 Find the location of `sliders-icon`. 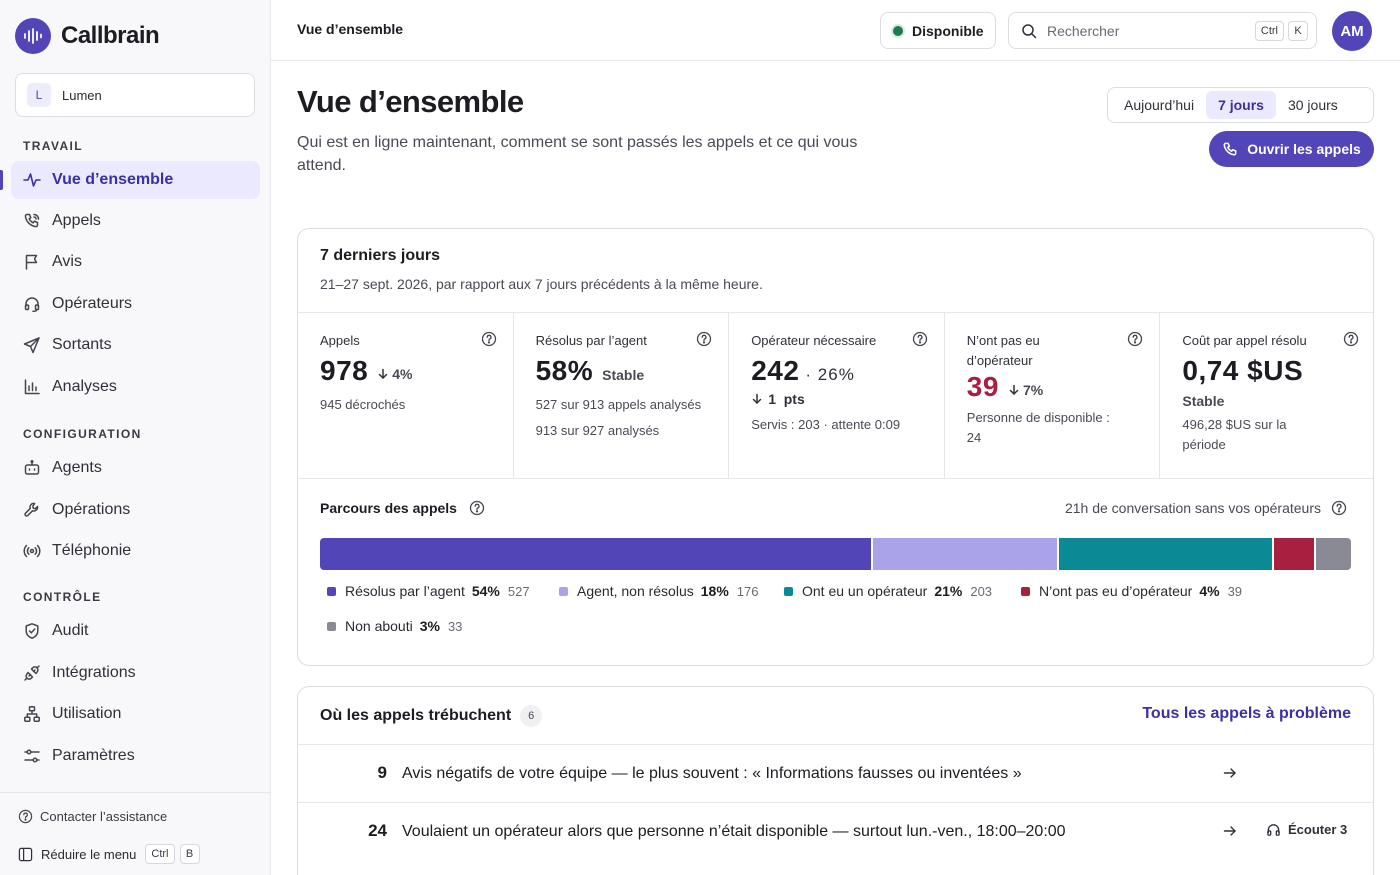

sliders-icon is located at coordinates (32, 756).